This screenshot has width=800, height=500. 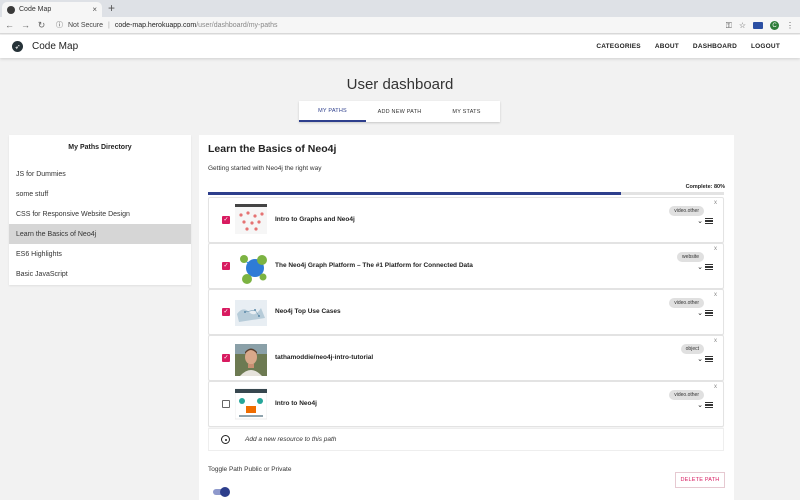 I want to click on dashboard-tabs: MY PATHS ADD NEW PATH MY STATS, so click(x=399, y=111).